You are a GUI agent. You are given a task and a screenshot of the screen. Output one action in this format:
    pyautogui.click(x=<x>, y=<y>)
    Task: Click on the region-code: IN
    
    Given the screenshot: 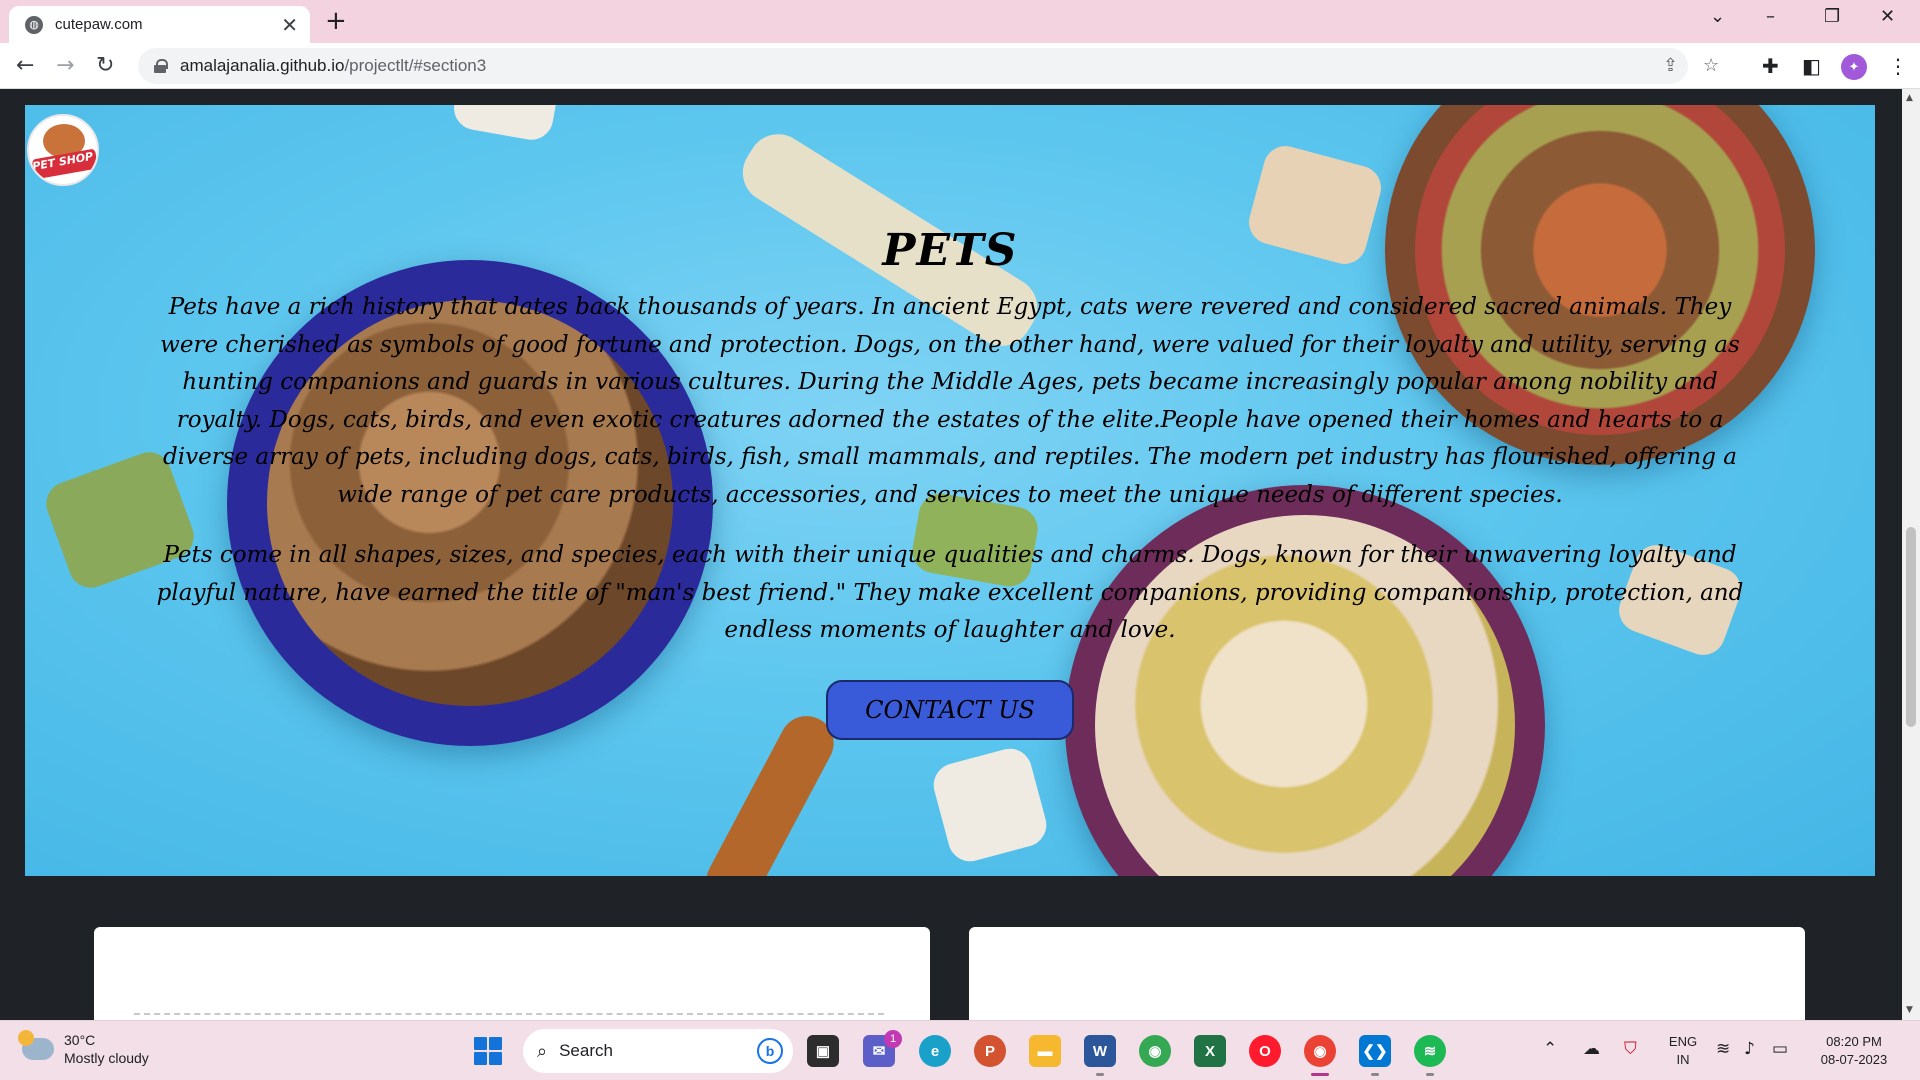 What is the action you would take?
    pyautogui.click(x=1683, y=1059)
    